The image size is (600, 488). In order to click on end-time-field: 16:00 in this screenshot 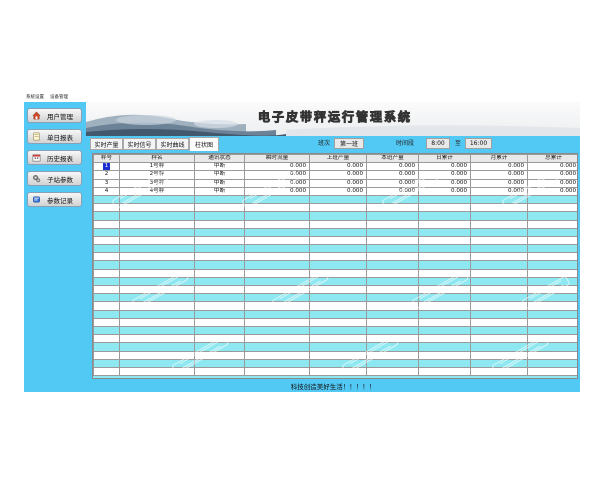, I will do `click(478, 143)`.